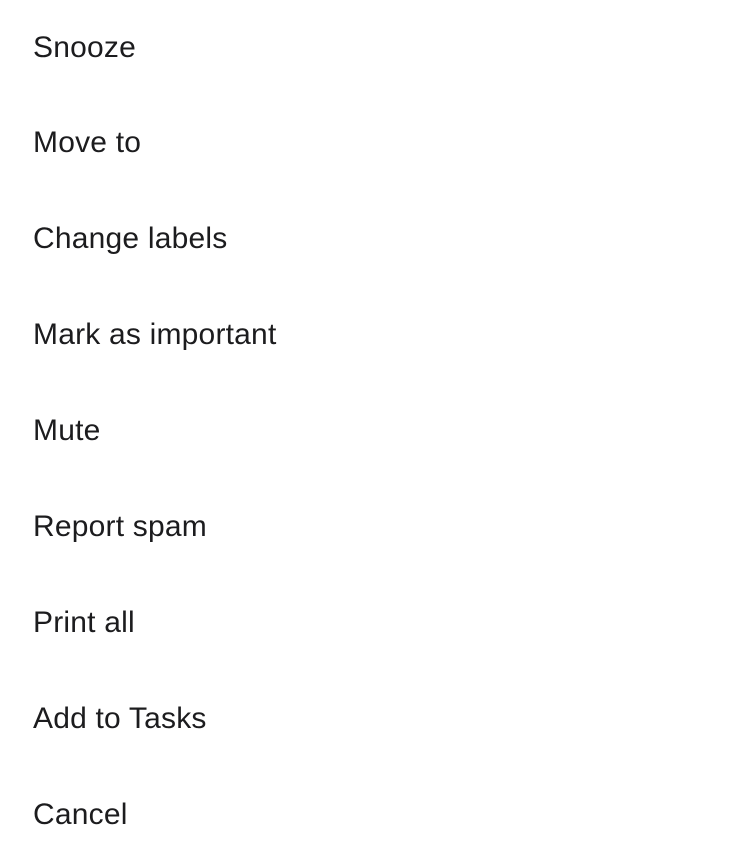  I want to click on menu-item-report-spam: Report spam, so click(375, 527).